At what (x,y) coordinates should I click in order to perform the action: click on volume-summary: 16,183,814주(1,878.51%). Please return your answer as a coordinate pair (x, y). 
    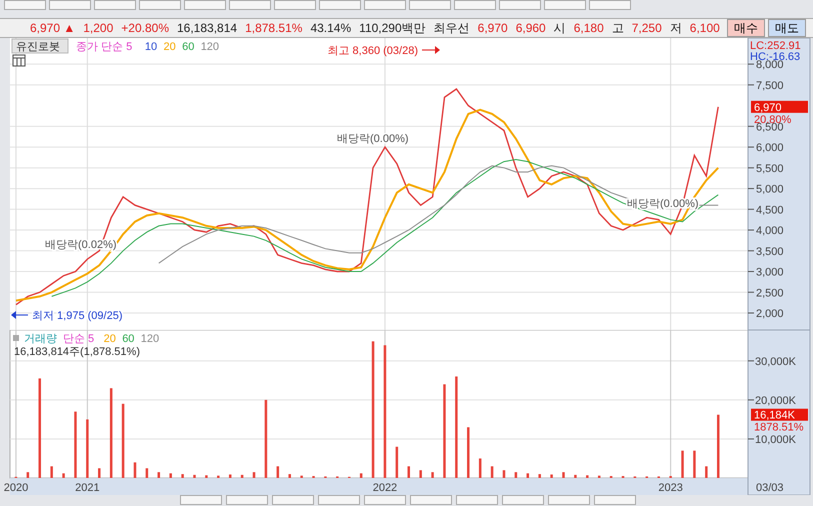
    Looking at the image, I should click on (77, 352).